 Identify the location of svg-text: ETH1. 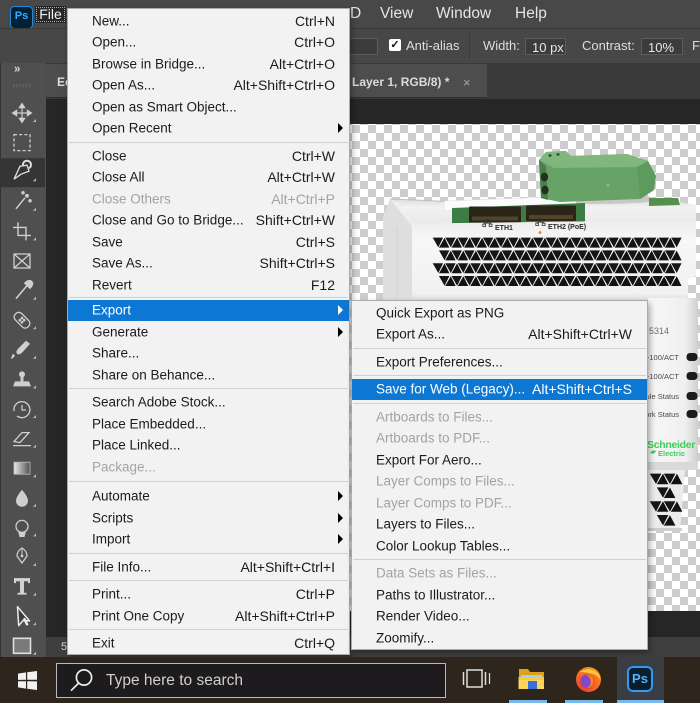
(504, 228).